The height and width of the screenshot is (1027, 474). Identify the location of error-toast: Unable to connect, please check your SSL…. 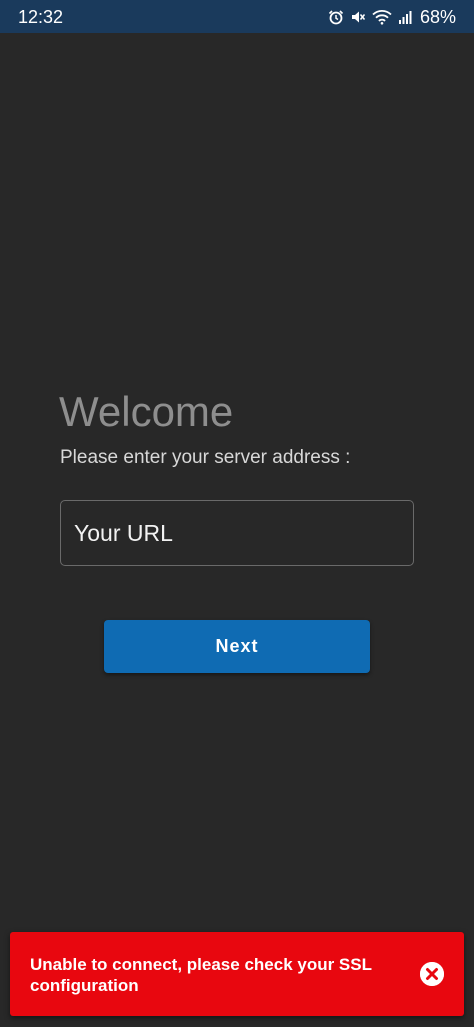
(237, 974).